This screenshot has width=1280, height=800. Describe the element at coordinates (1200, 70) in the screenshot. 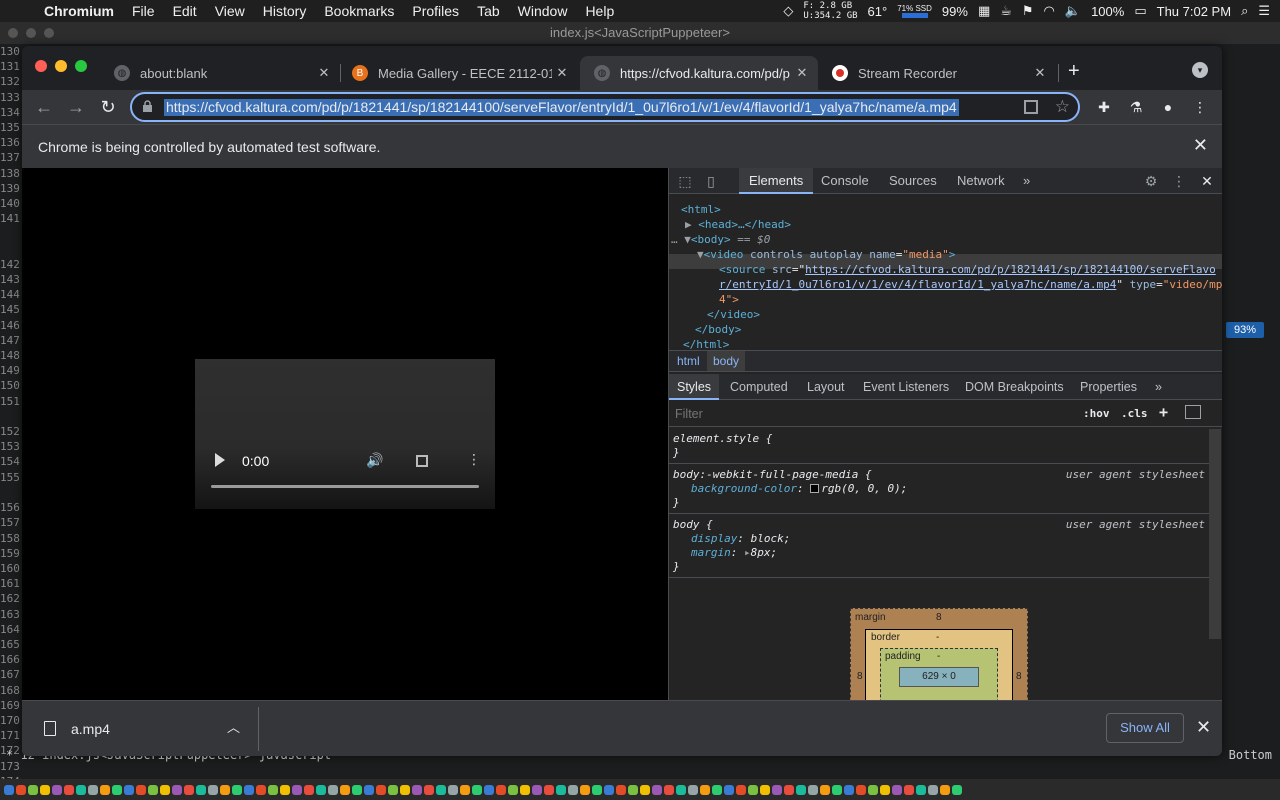

I see `tab-search-chevron-icon: ▾` at that location.